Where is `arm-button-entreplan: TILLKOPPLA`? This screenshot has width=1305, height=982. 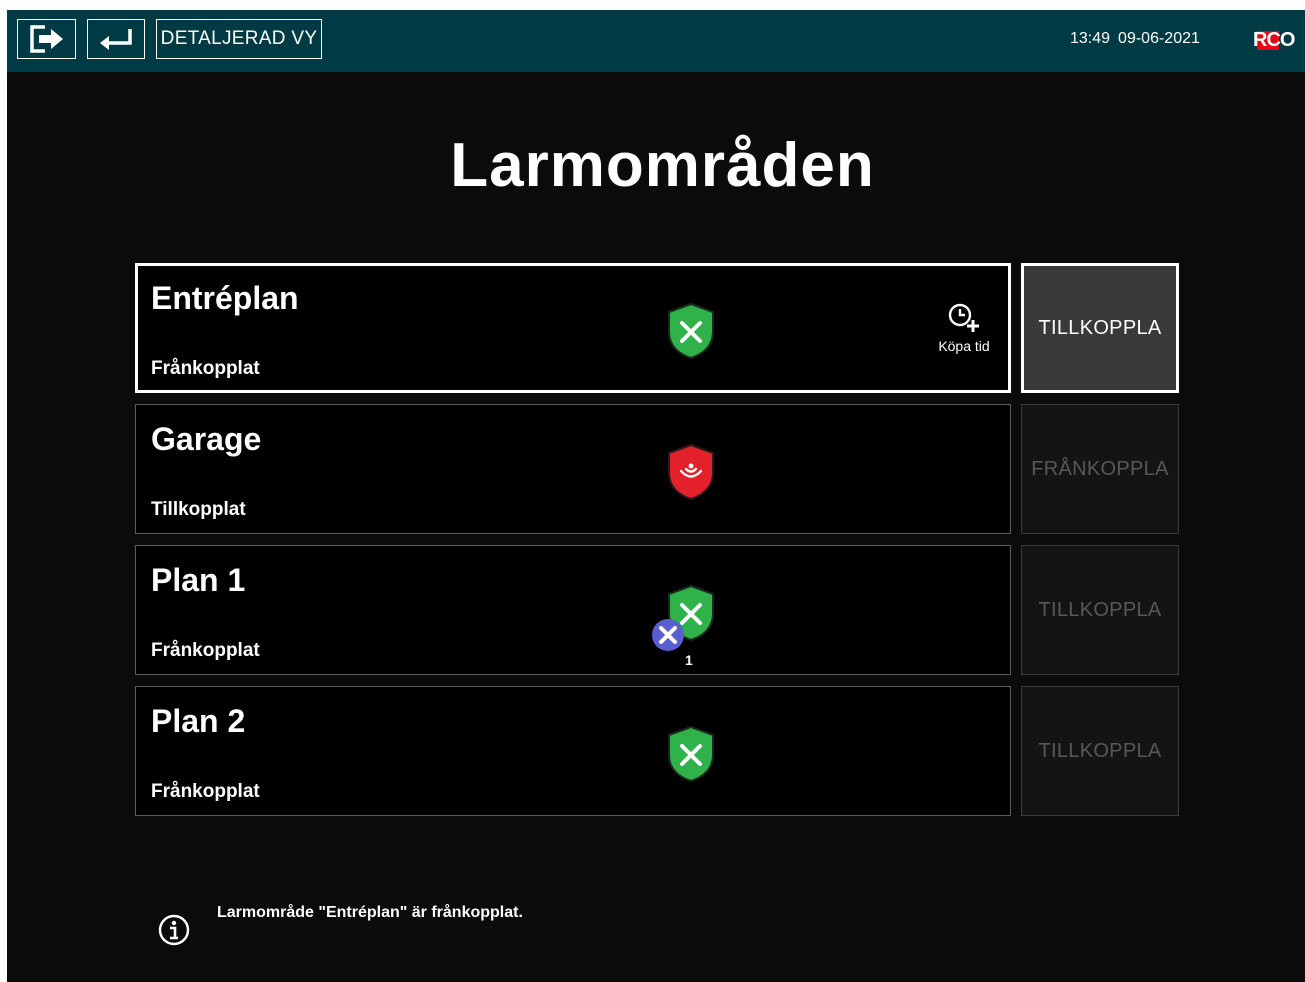 arm-button-entreplan: TILLKOPPLA is located at coordinates (1100, 328).